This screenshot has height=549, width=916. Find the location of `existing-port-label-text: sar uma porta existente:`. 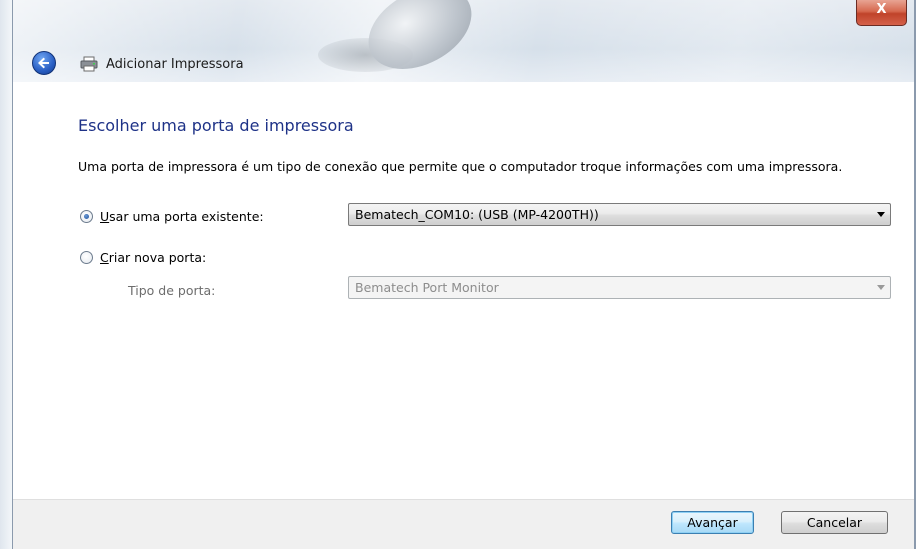

existing-port-label-text: sar uma porta existente: is located at coordinates (186, 216).